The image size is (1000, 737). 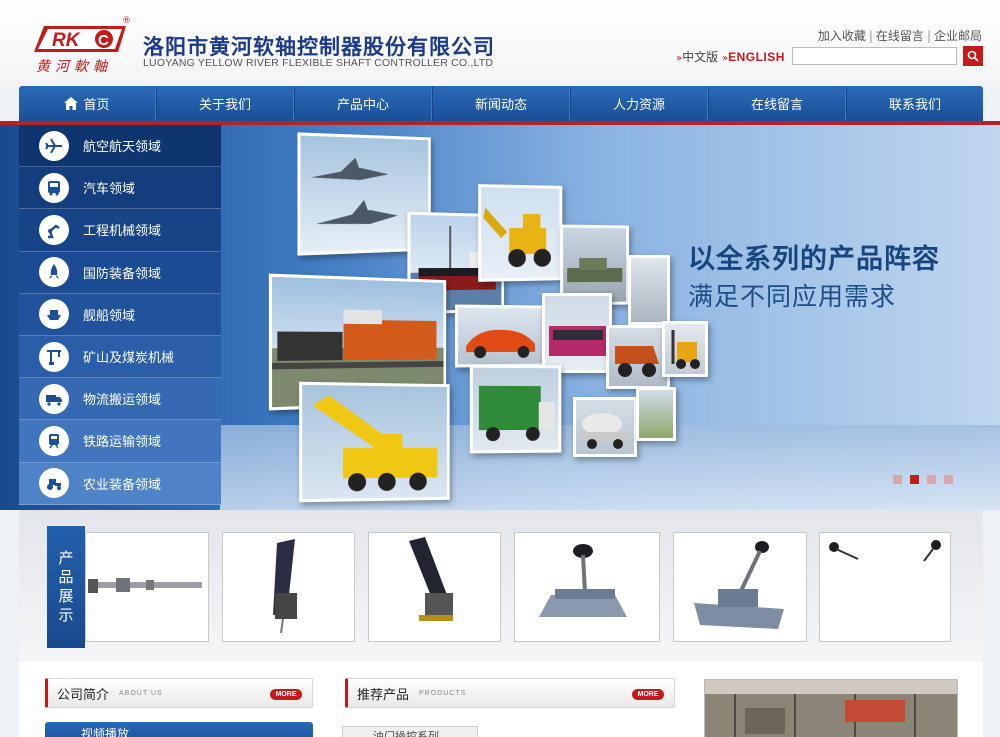 I want to click on rk-logo-mark: RK C, so click(x=80, y=39).